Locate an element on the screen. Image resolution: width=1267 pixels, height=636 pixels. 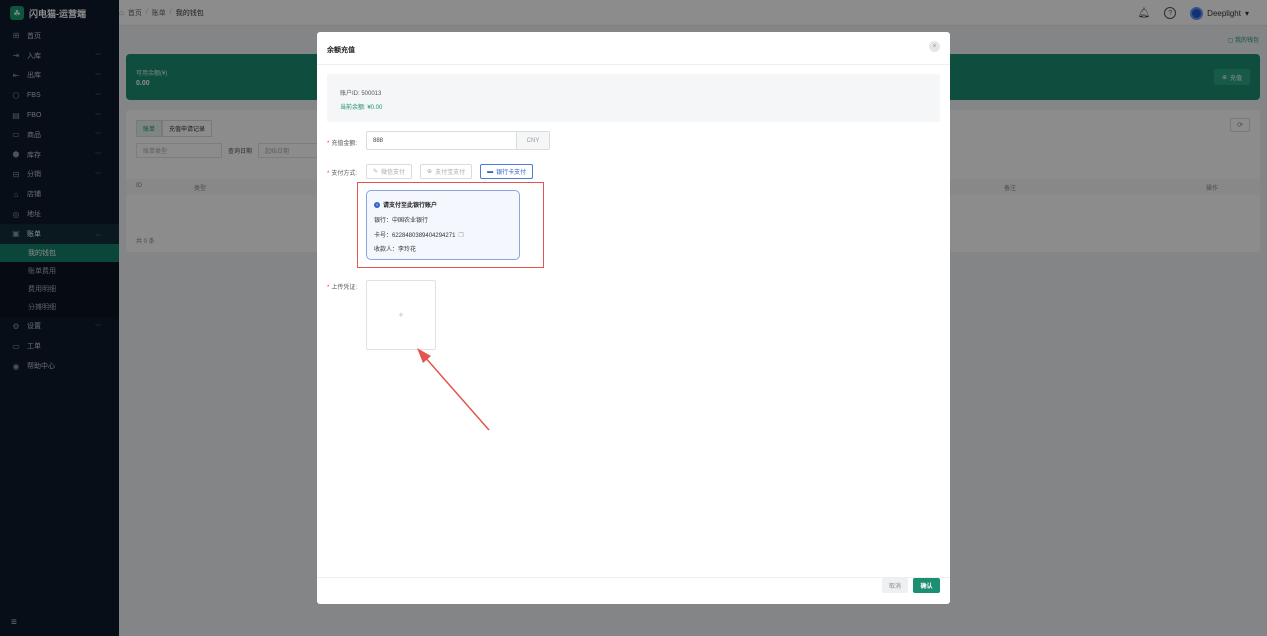
close-icon: × is located at coordinates (934, 46).